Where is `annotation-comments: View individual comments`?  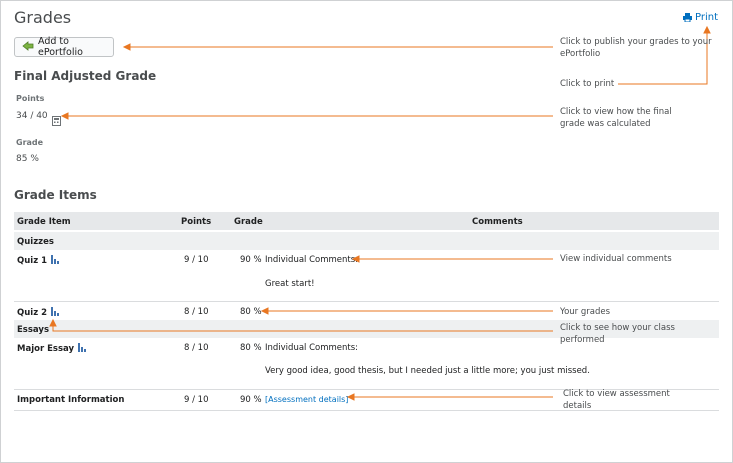
annotation-comments: View individual comments is located at coordinates (616, 259).